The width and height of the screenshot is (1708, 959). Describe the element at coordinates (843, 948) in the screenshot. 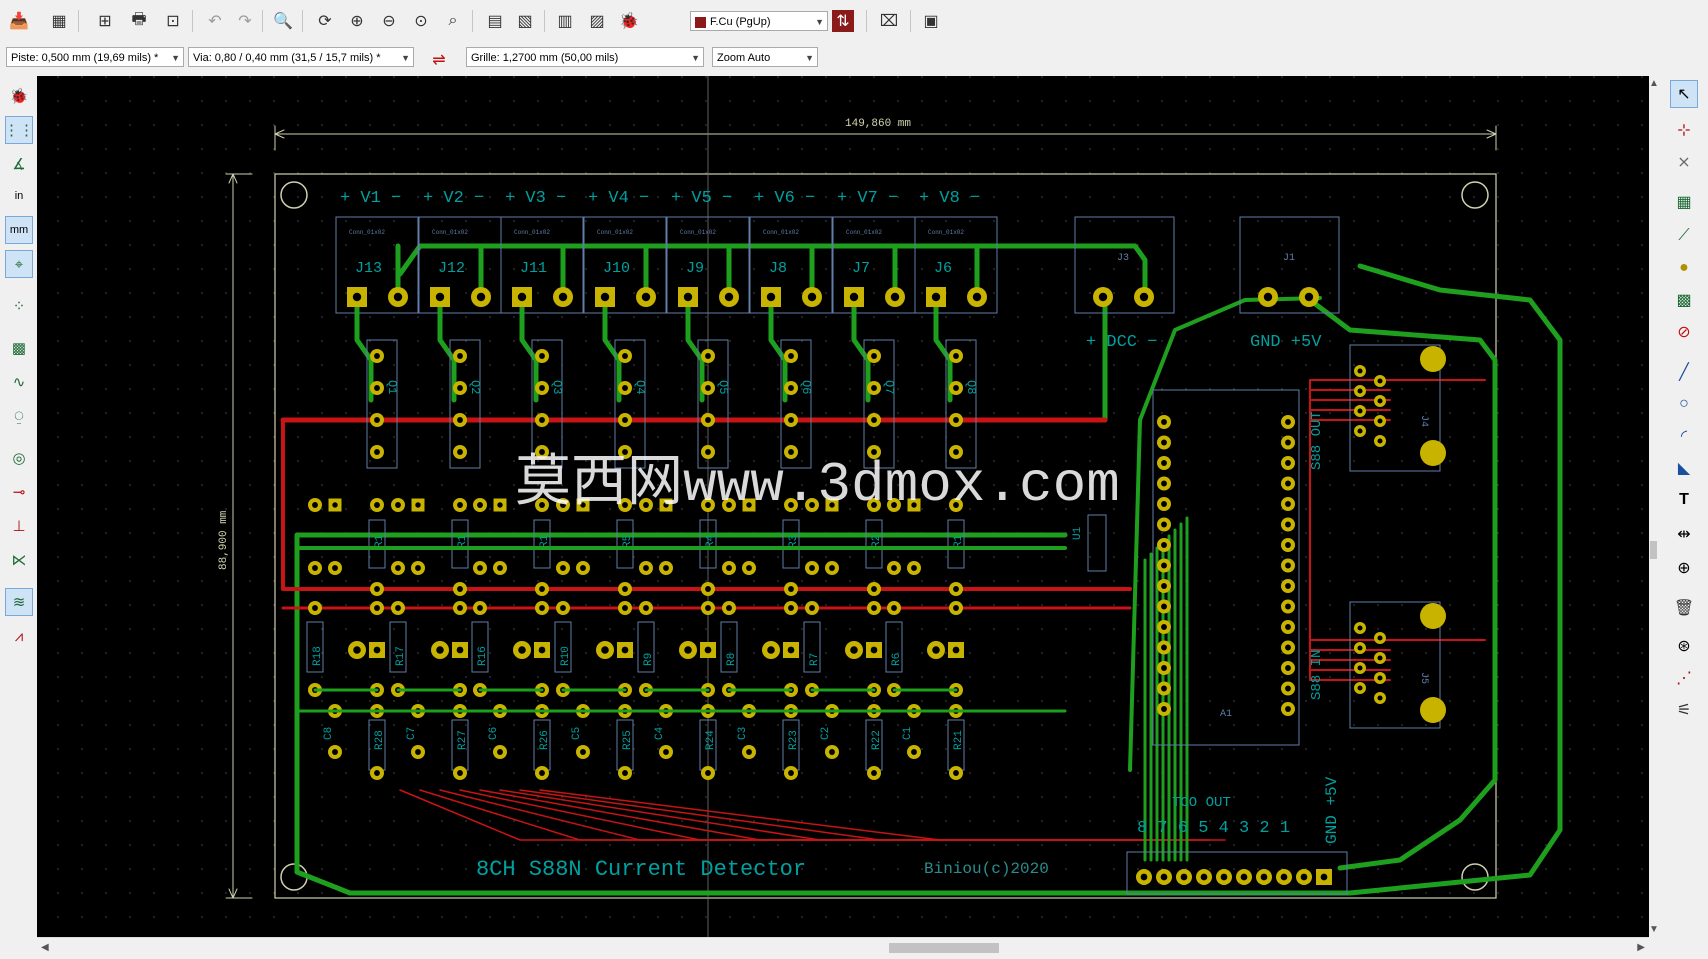

I see `horizontal-scrollbar: ◀ ▶` at that location.